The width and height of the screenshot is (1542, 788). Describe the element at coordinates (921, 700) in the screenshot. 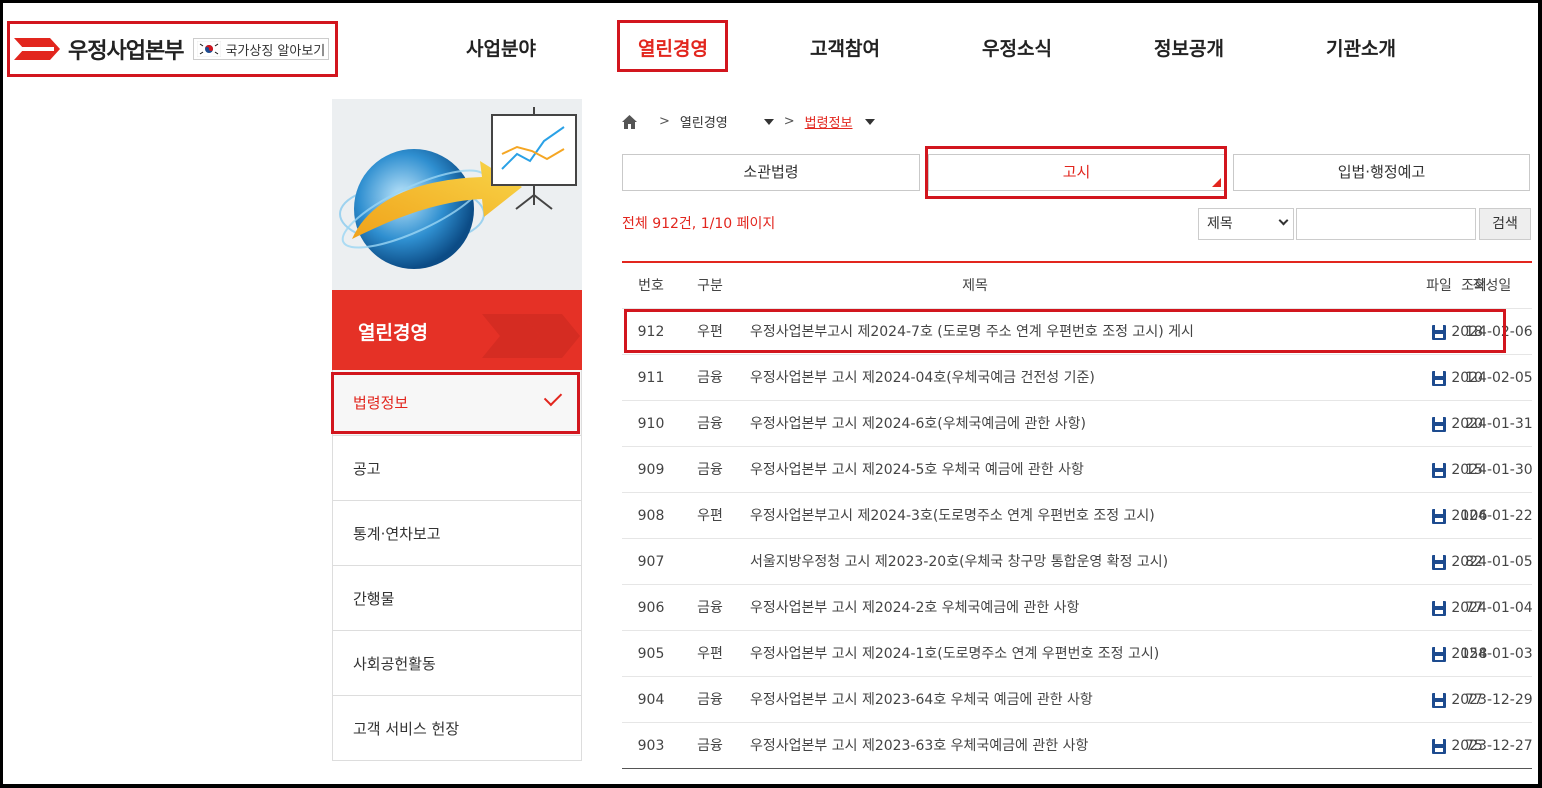

I see `row-title-link: 우정사업본부 고시 제2023-64호 우체국 예금에 관한 사항` at that location.